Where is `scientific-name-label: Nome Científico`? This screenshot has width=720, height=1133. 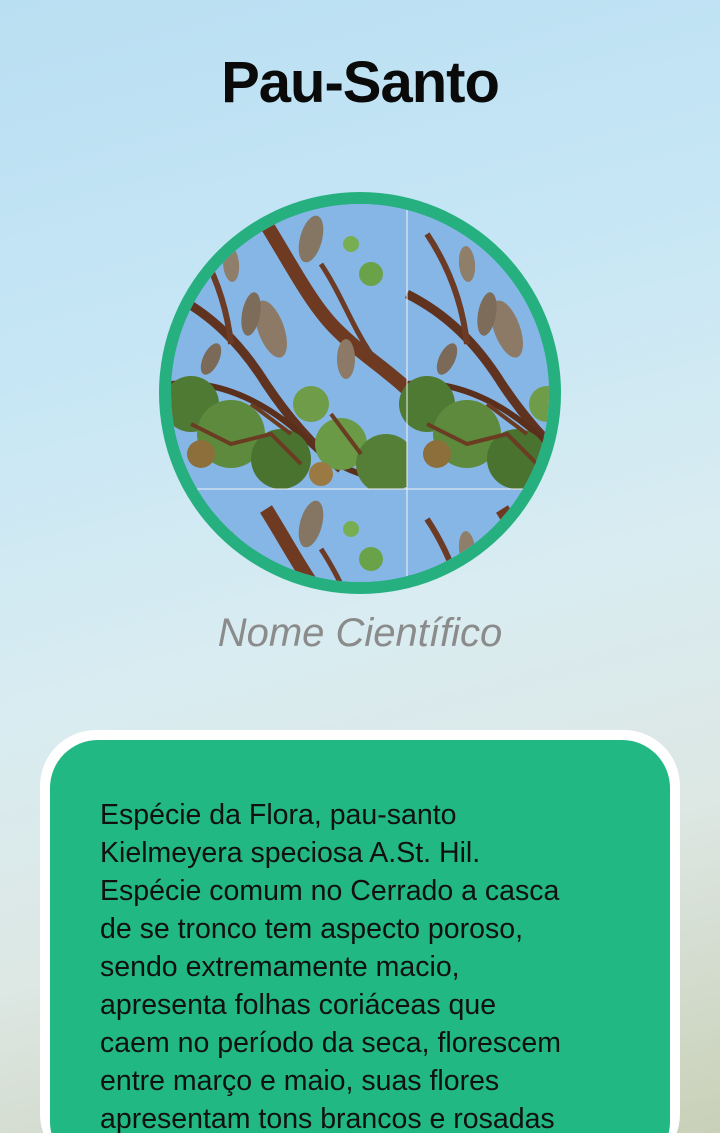 scientific-name-label: Nome Científico is located at coordinates (360, 633).